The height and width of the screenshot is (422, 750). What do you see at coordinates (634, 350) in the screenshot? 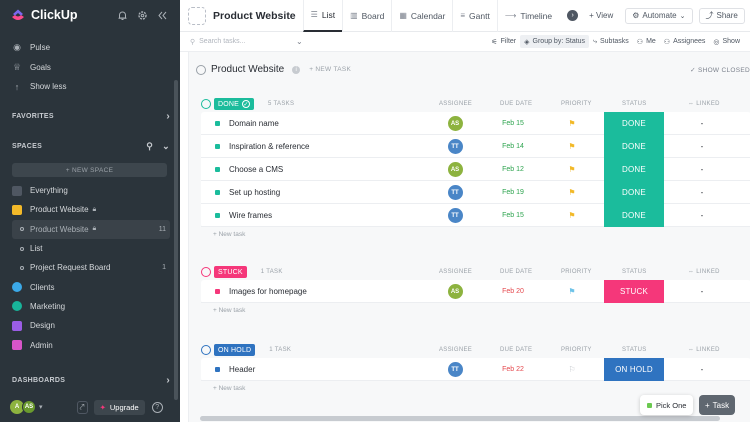
I see `column-header-status: STATUS` at bounding box center [634, 350].